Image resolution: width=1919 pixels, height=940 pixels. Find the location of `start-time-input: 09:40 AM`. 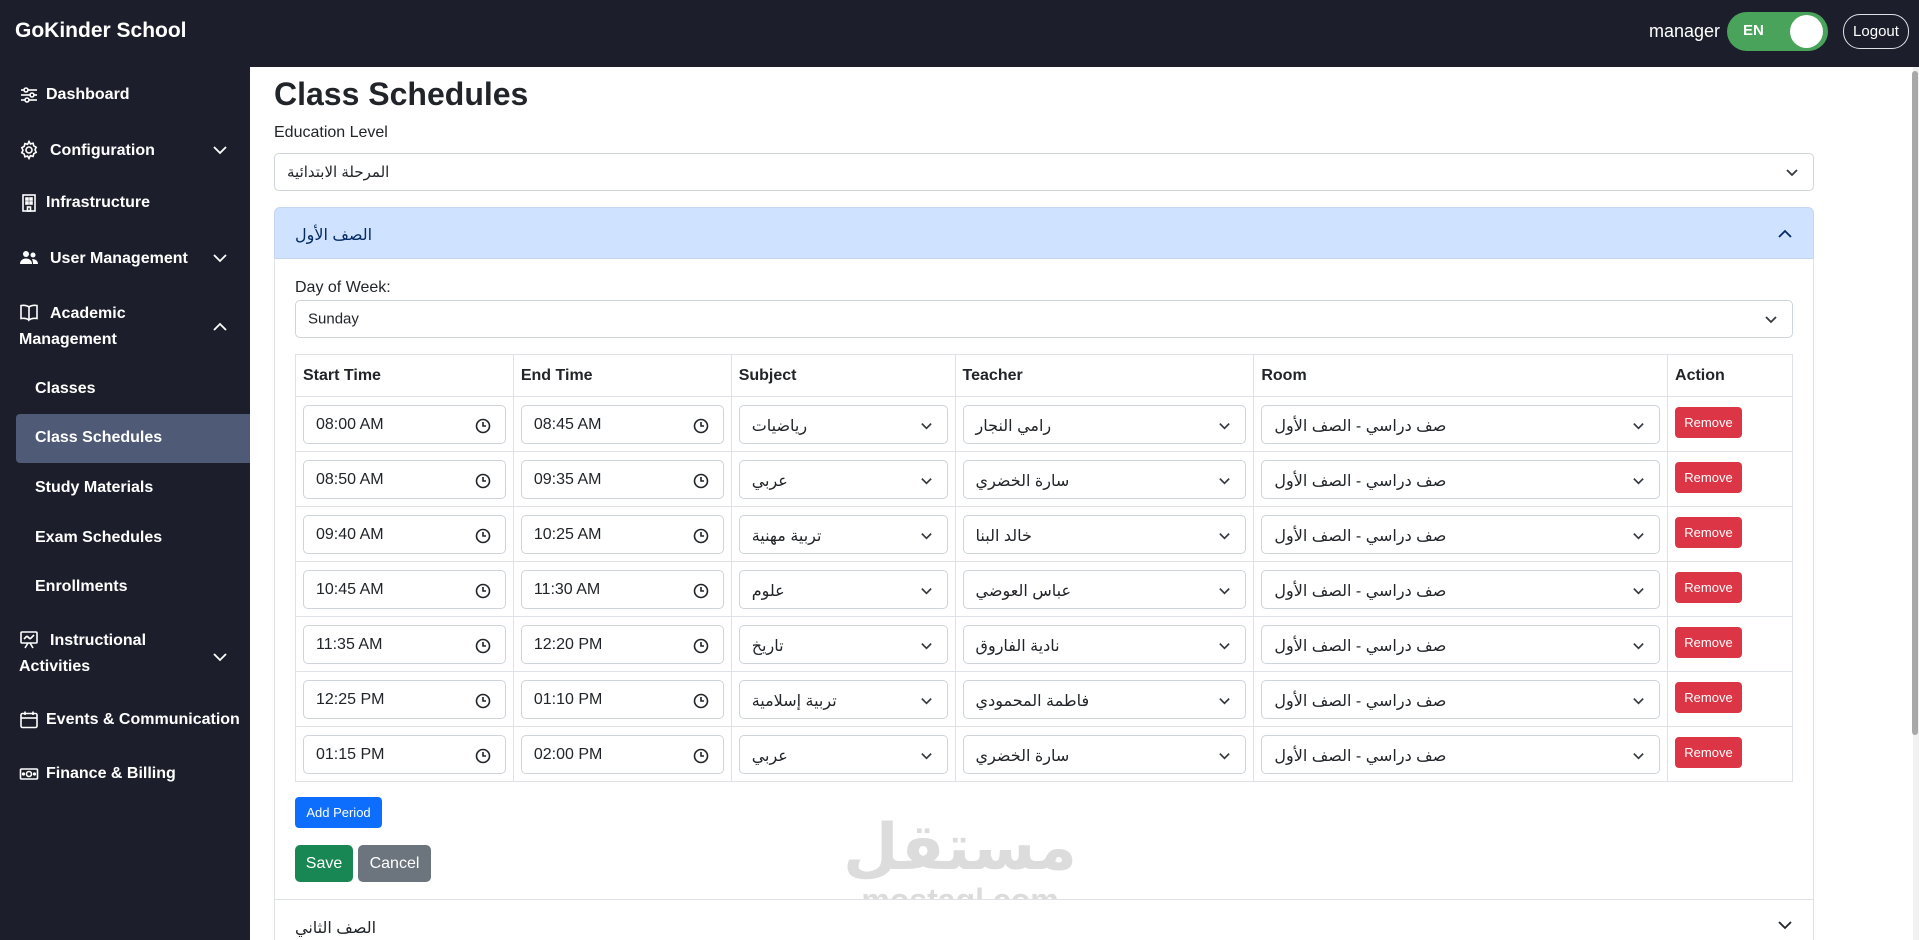

start-time-input: 09:40 AM is located at coordinates (404, 534).